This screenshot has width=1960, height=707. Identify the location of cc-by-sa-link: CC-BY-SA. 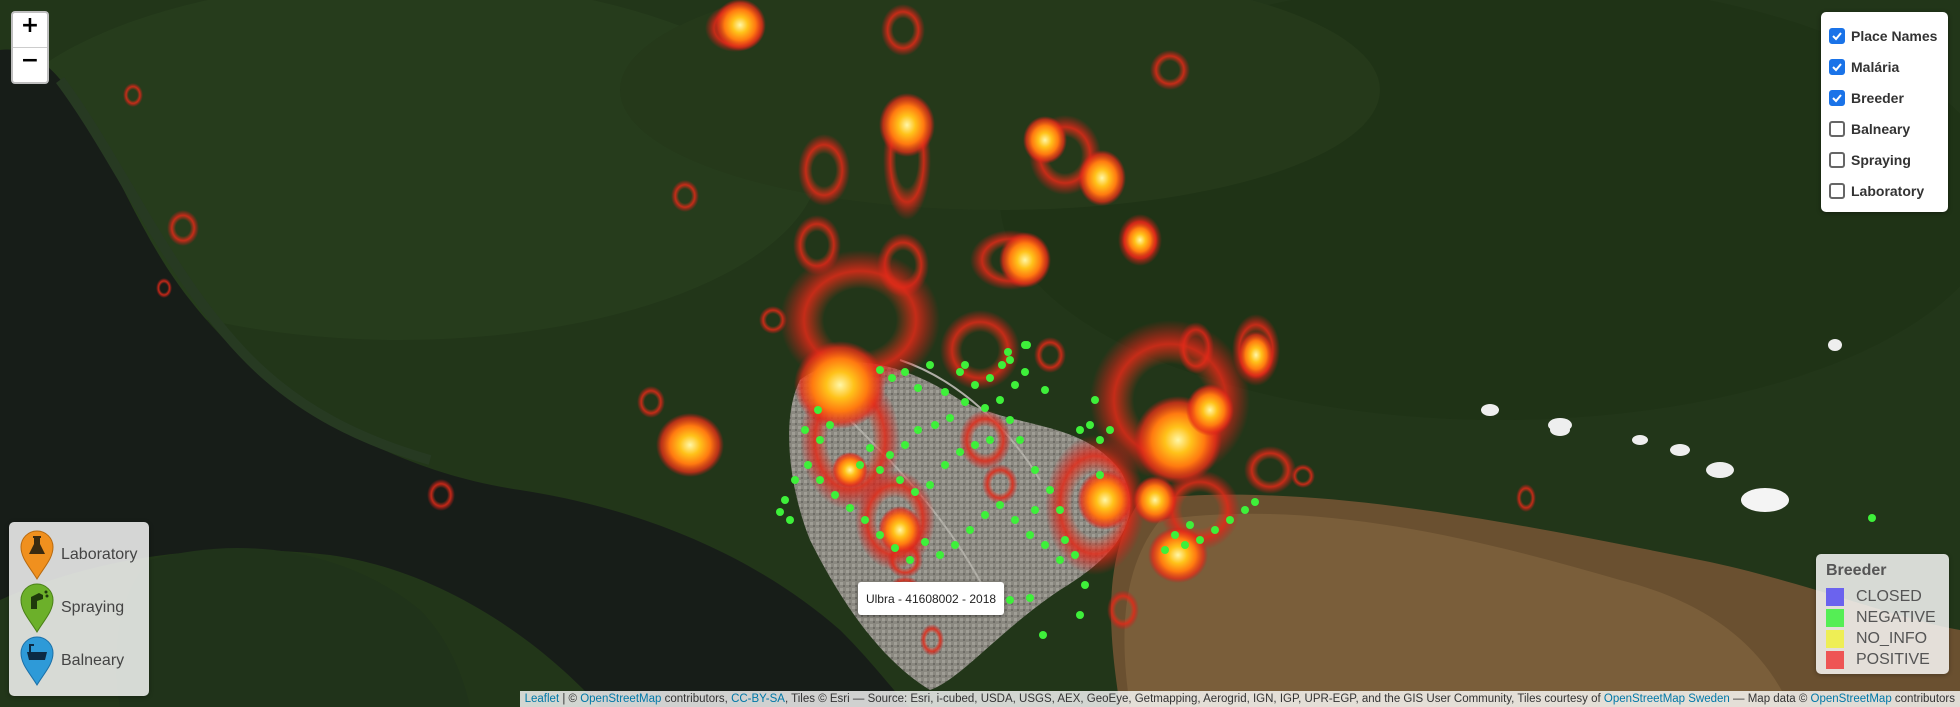
(758, 699).